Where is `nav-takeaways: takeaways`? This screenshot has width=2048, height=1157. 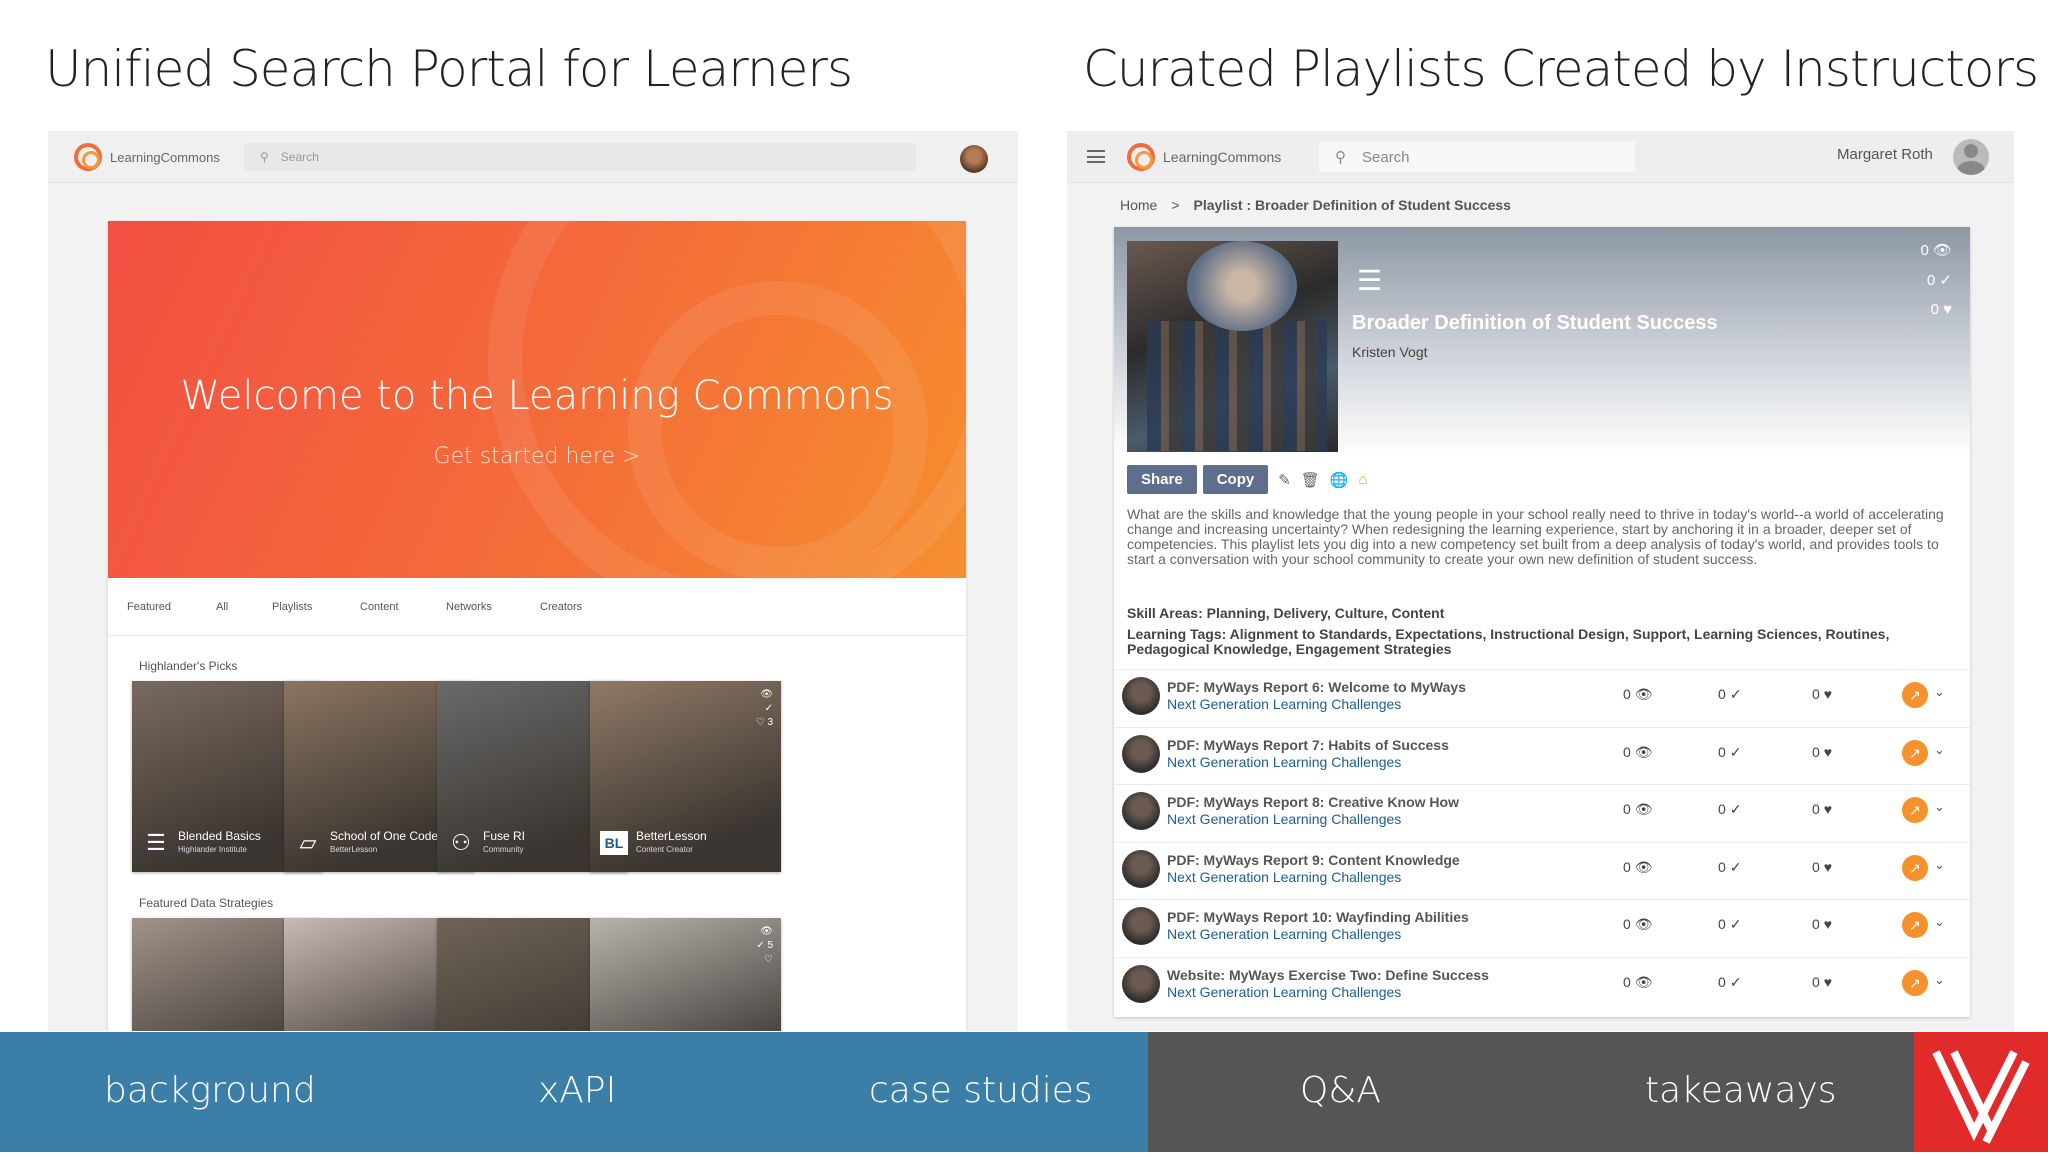
nav-takeaways: takeaways is located at coordinates (1741, 1090).